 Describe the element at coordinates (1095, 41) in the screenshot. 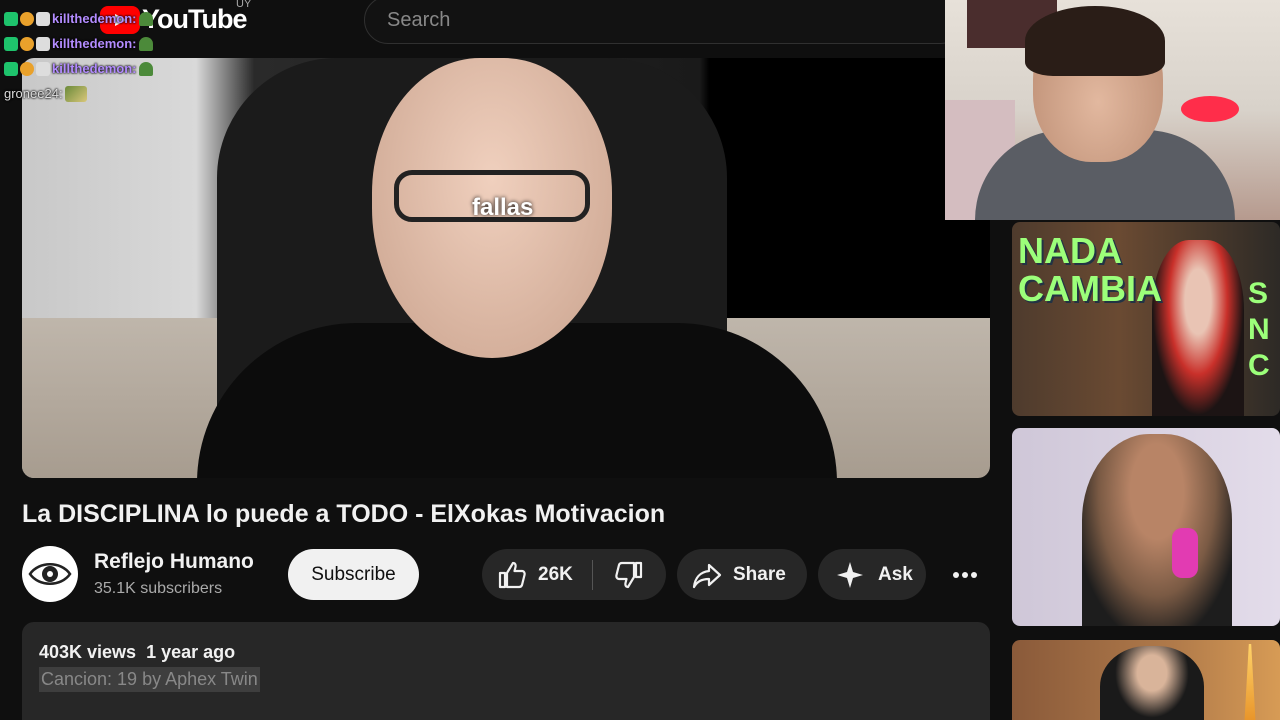

I see `webcam-person-hair` at that location.